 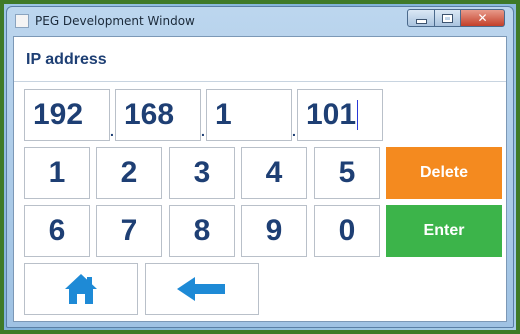 I want to click on key-6: 6, so click(x=57, y=231).